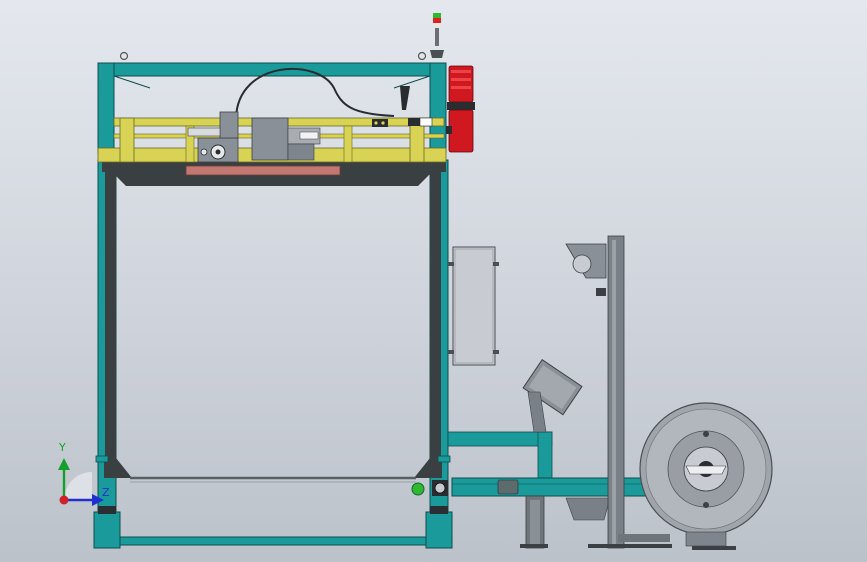 Image resolution: width=867 pixels, height=562 pixels. What do you see at coordinates (439, 530) in the screenshot?
I see `right-foot` at bounding box center [439, 530].